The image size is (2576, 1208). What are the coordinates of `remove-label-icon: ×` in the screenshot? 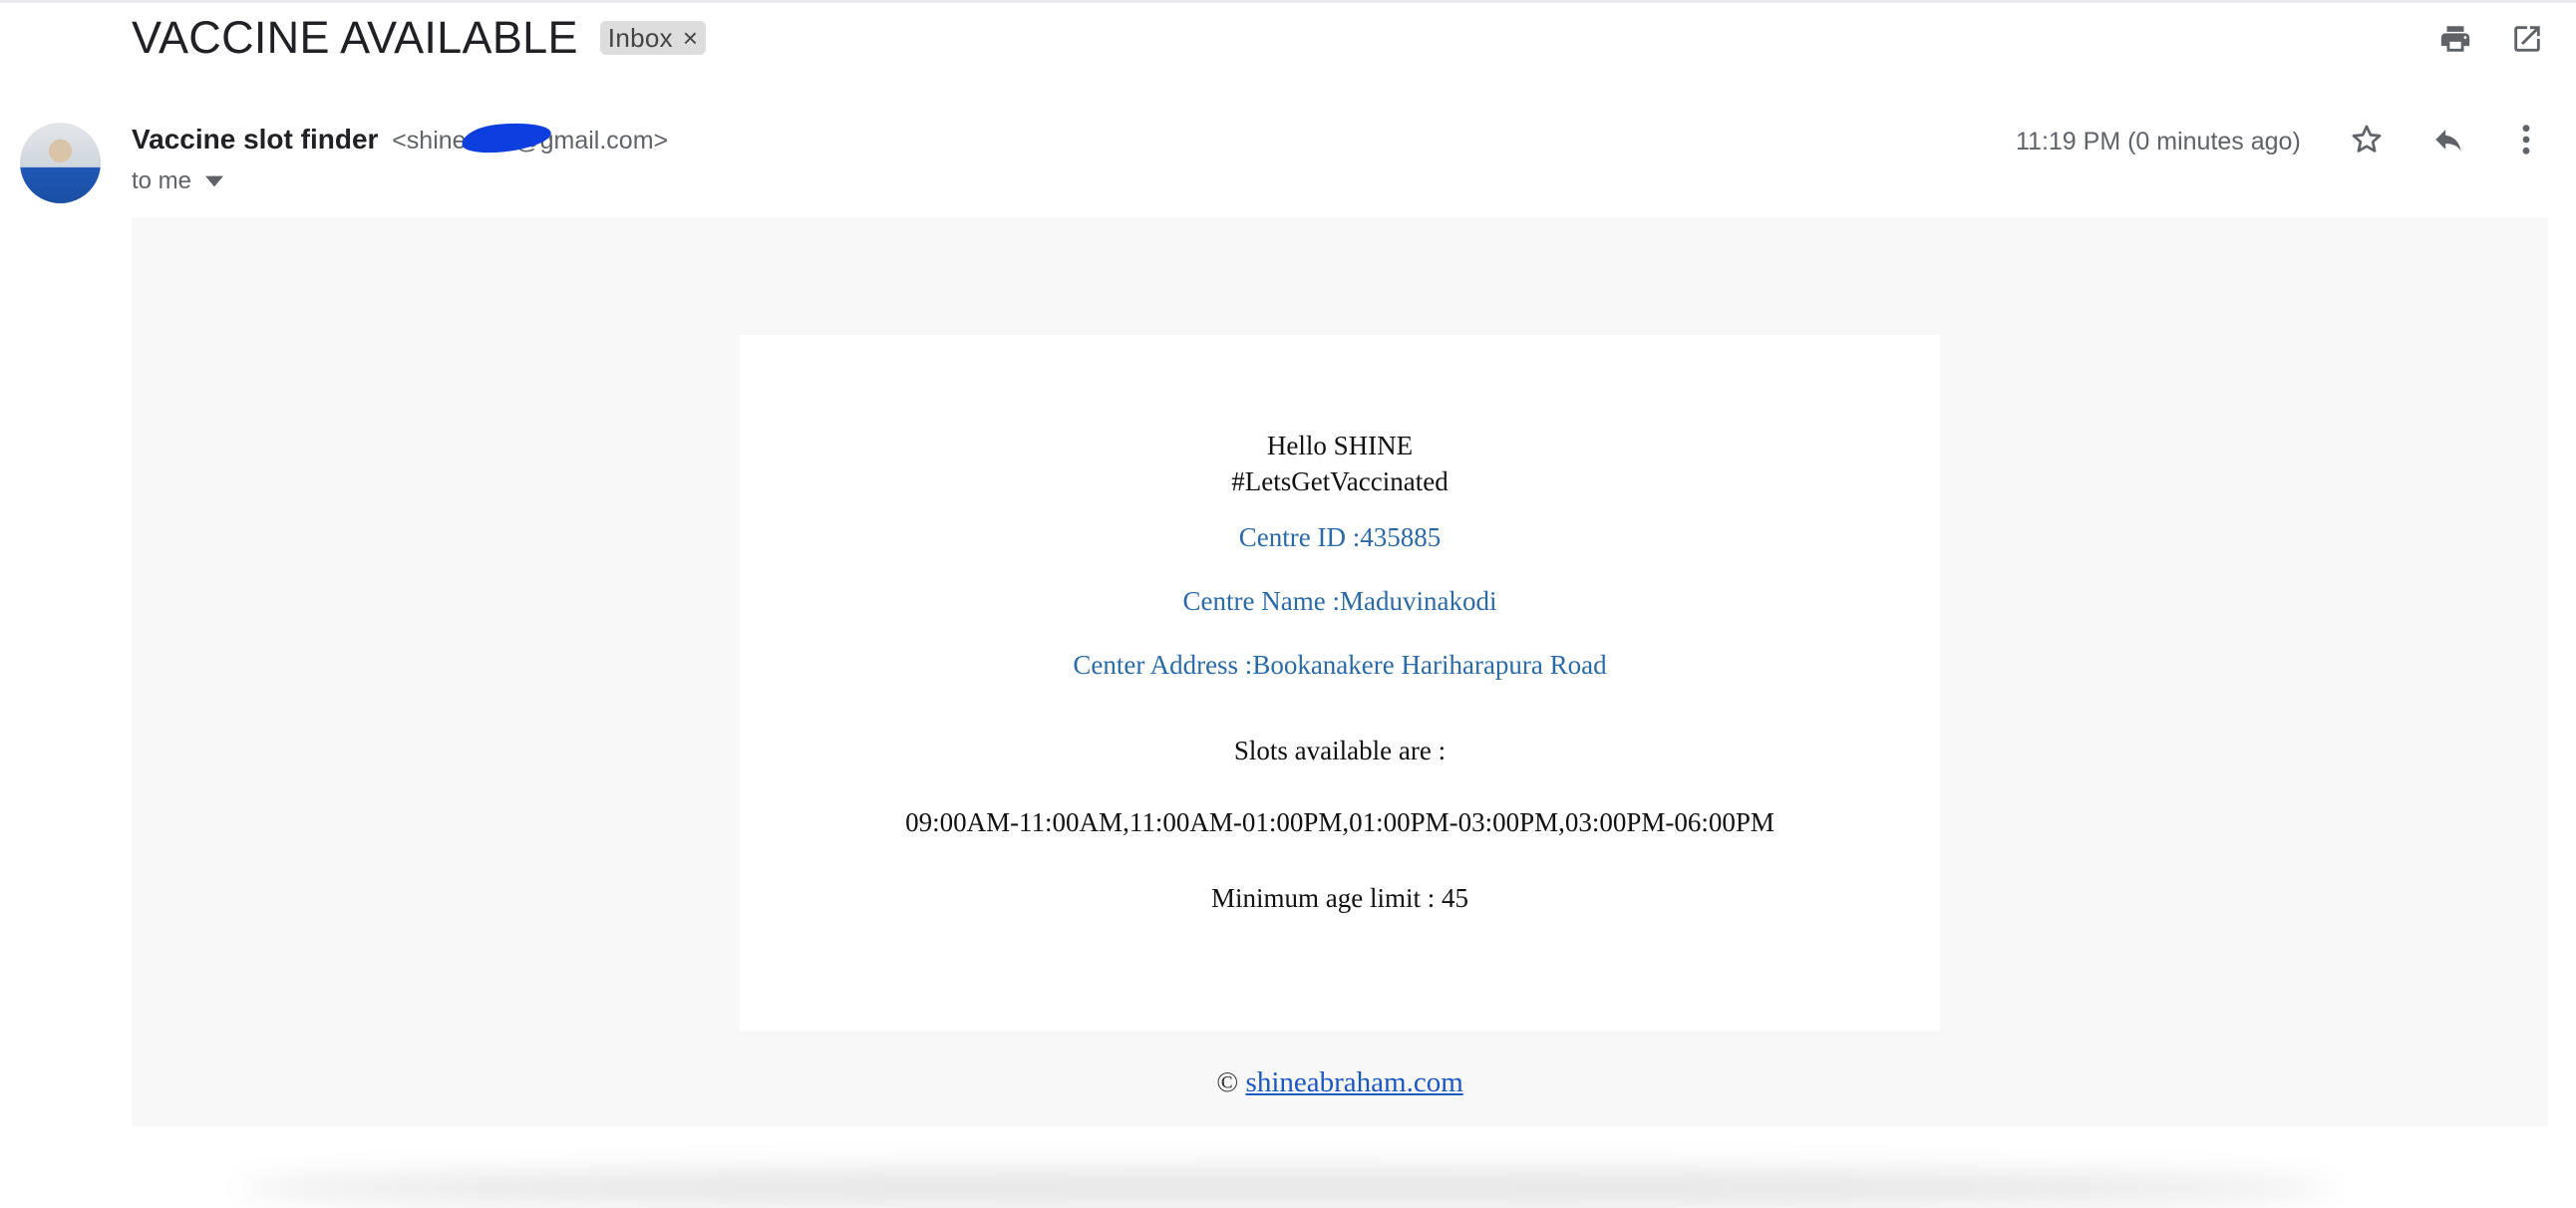 It's located at (690, 38).